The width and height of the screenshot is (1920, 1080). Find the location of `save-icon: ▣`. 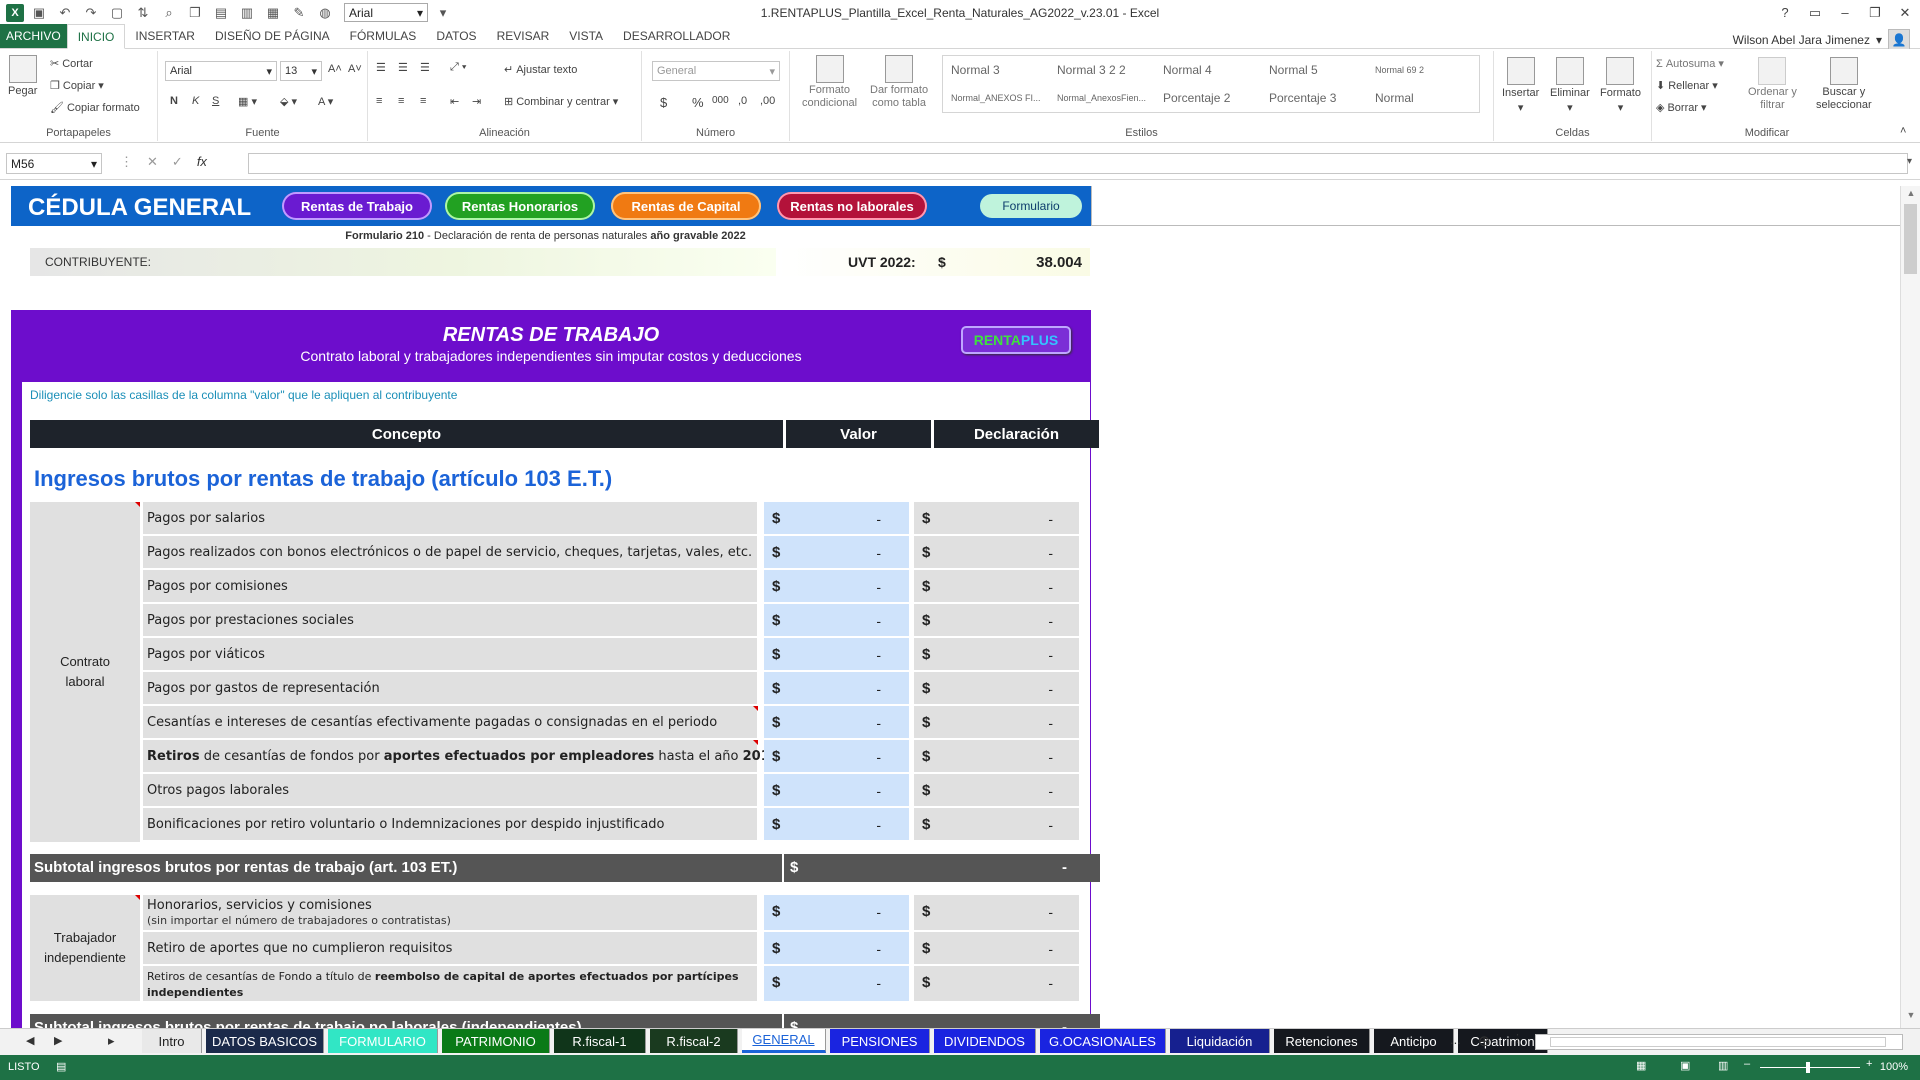

save-icon: ▣ is located at coordinates (39, 13).